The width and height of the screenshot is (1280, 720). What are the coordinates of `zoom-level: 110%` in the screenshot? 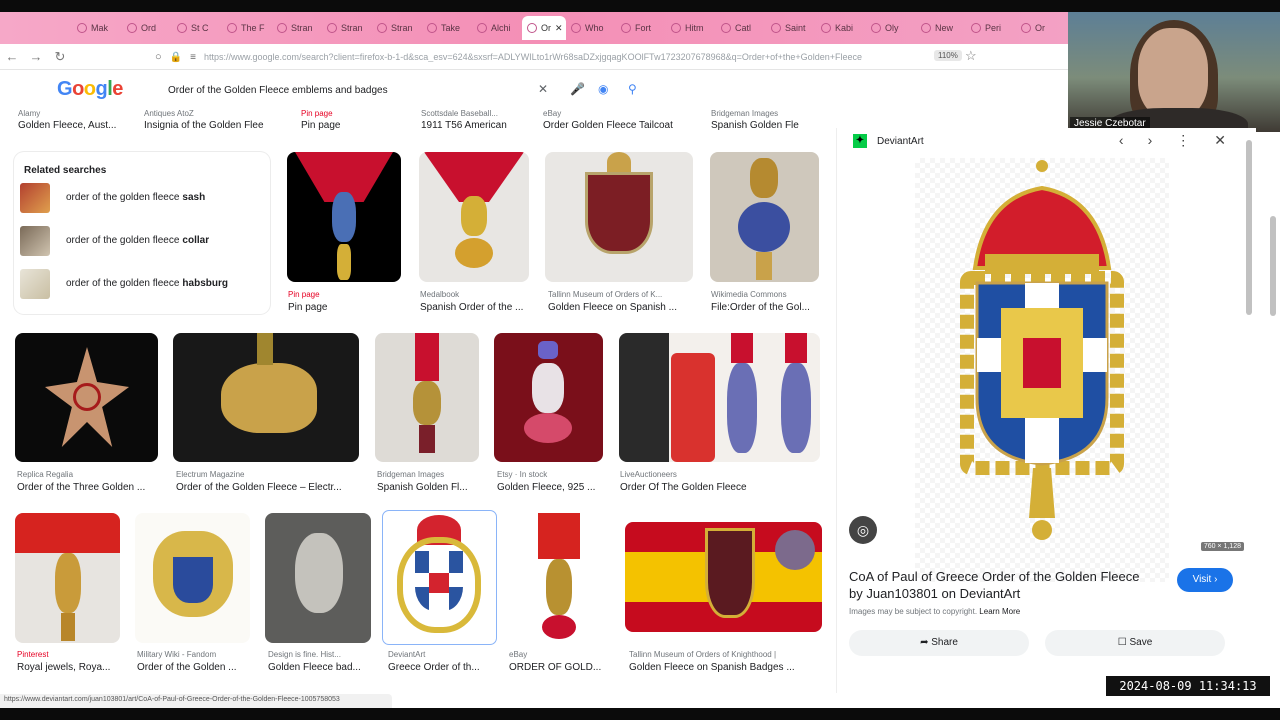 It's located at (948, 55).